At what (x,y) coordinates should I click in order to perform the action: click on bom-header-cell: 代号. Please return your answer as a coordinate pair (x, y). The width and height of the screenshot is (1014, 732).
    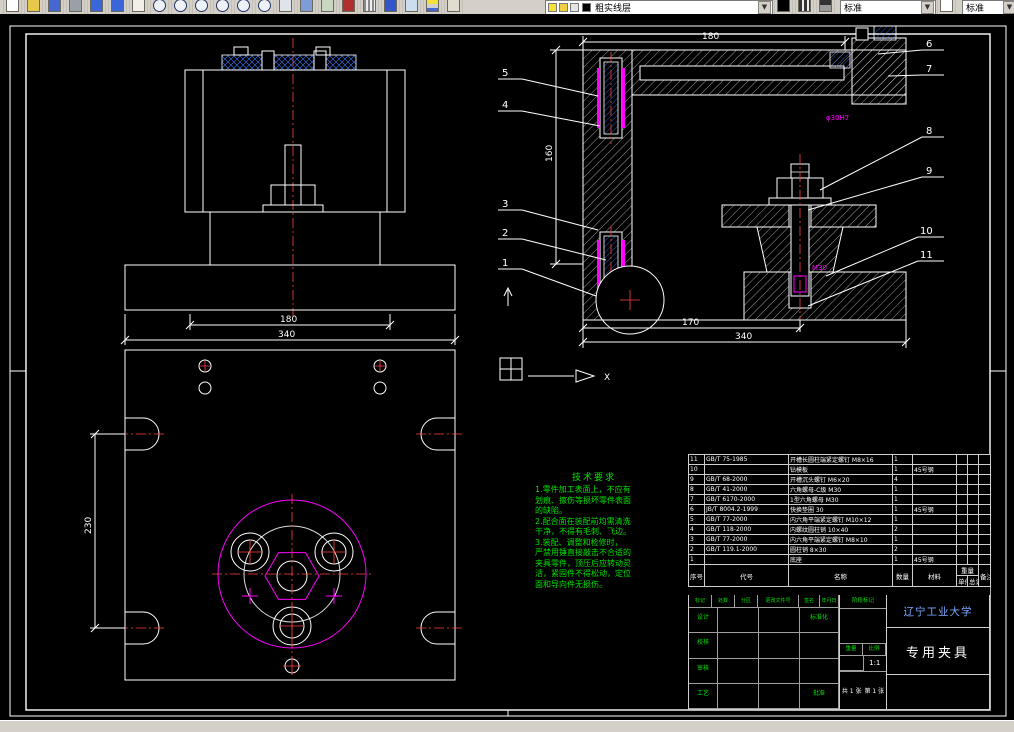
    Looking at the image, I should click on (746, 575).